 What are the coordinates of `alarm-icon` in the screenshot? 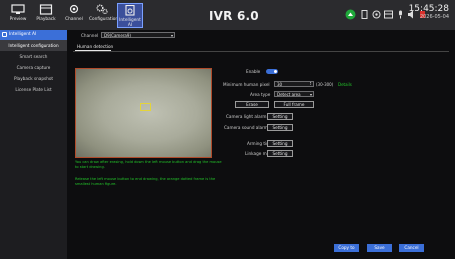 It's located at (376, 14).